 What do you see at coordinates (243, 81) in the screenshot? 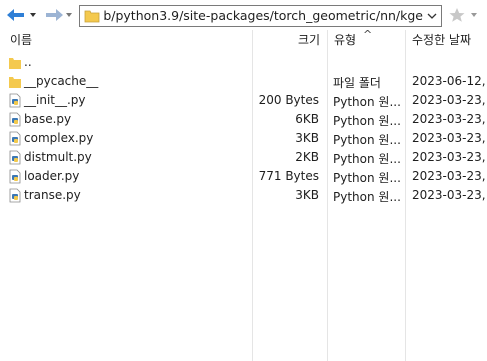
I see `list-item: __pycache__ 파일 폴더 2023-06-12, .` at bounding box center [243, 81].